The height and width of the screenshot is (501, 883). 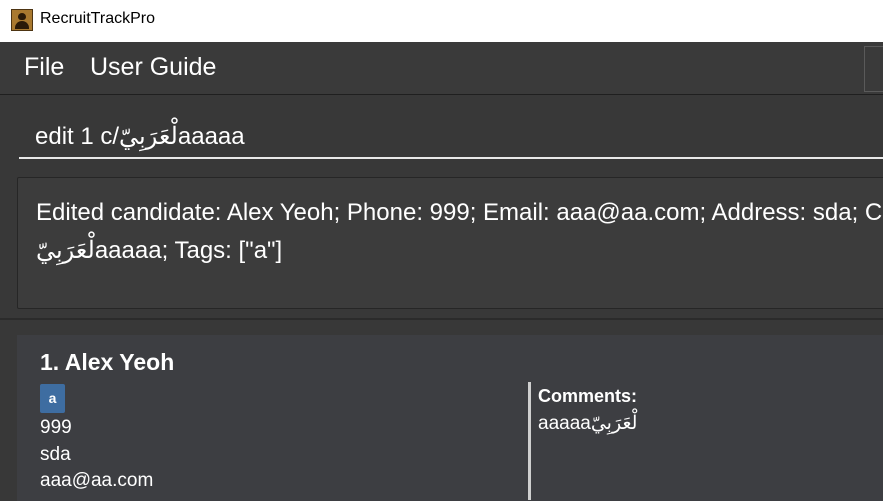 I want to click on candidate-address: sda, so click(x=55, y=454).